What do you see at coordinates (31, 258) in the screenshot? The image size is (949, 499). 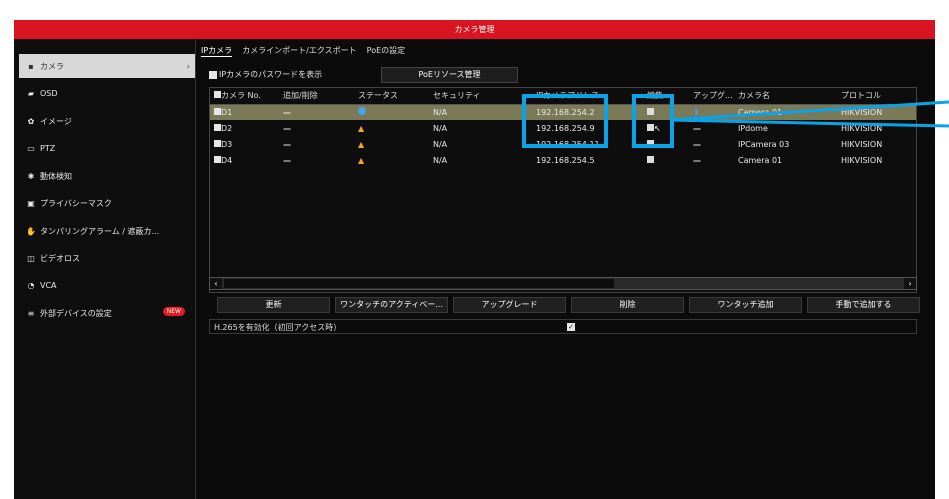 I see `video-loss-icon: ◫` at bounding box center [31, 258].